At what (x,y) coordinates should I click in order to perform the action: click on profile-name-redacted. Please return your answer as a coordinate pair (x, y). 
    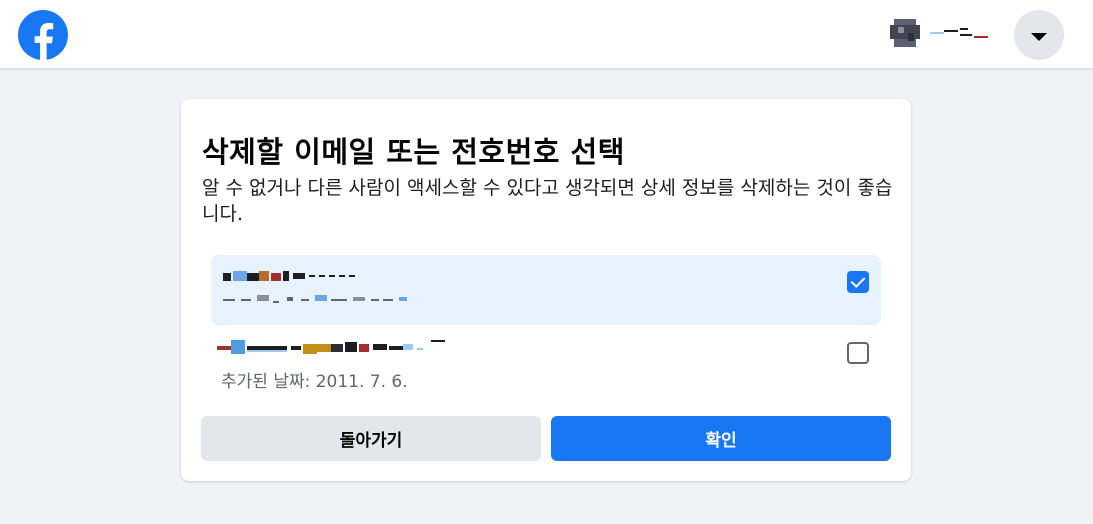
    Looking at the image, I should click on (959, 33).